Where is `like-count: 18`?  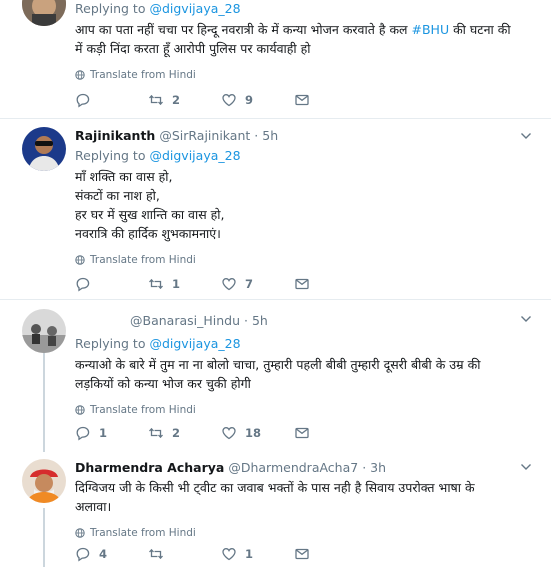
like-count: 18 is located at coordinates (253, 433).